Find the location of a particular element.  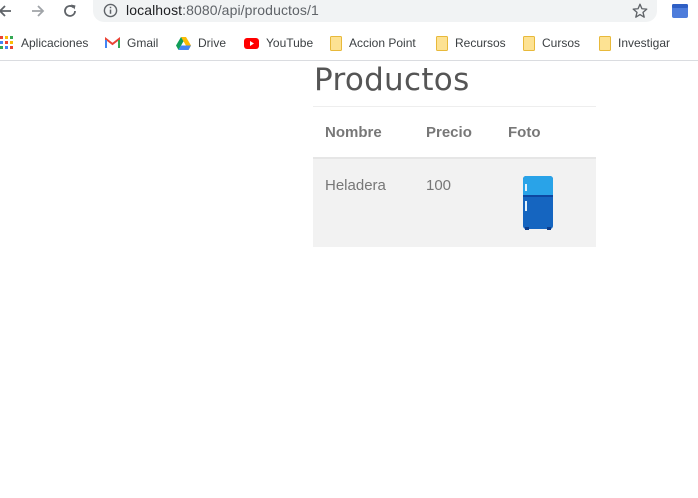

reload-button is located at coordinates (70, 11).